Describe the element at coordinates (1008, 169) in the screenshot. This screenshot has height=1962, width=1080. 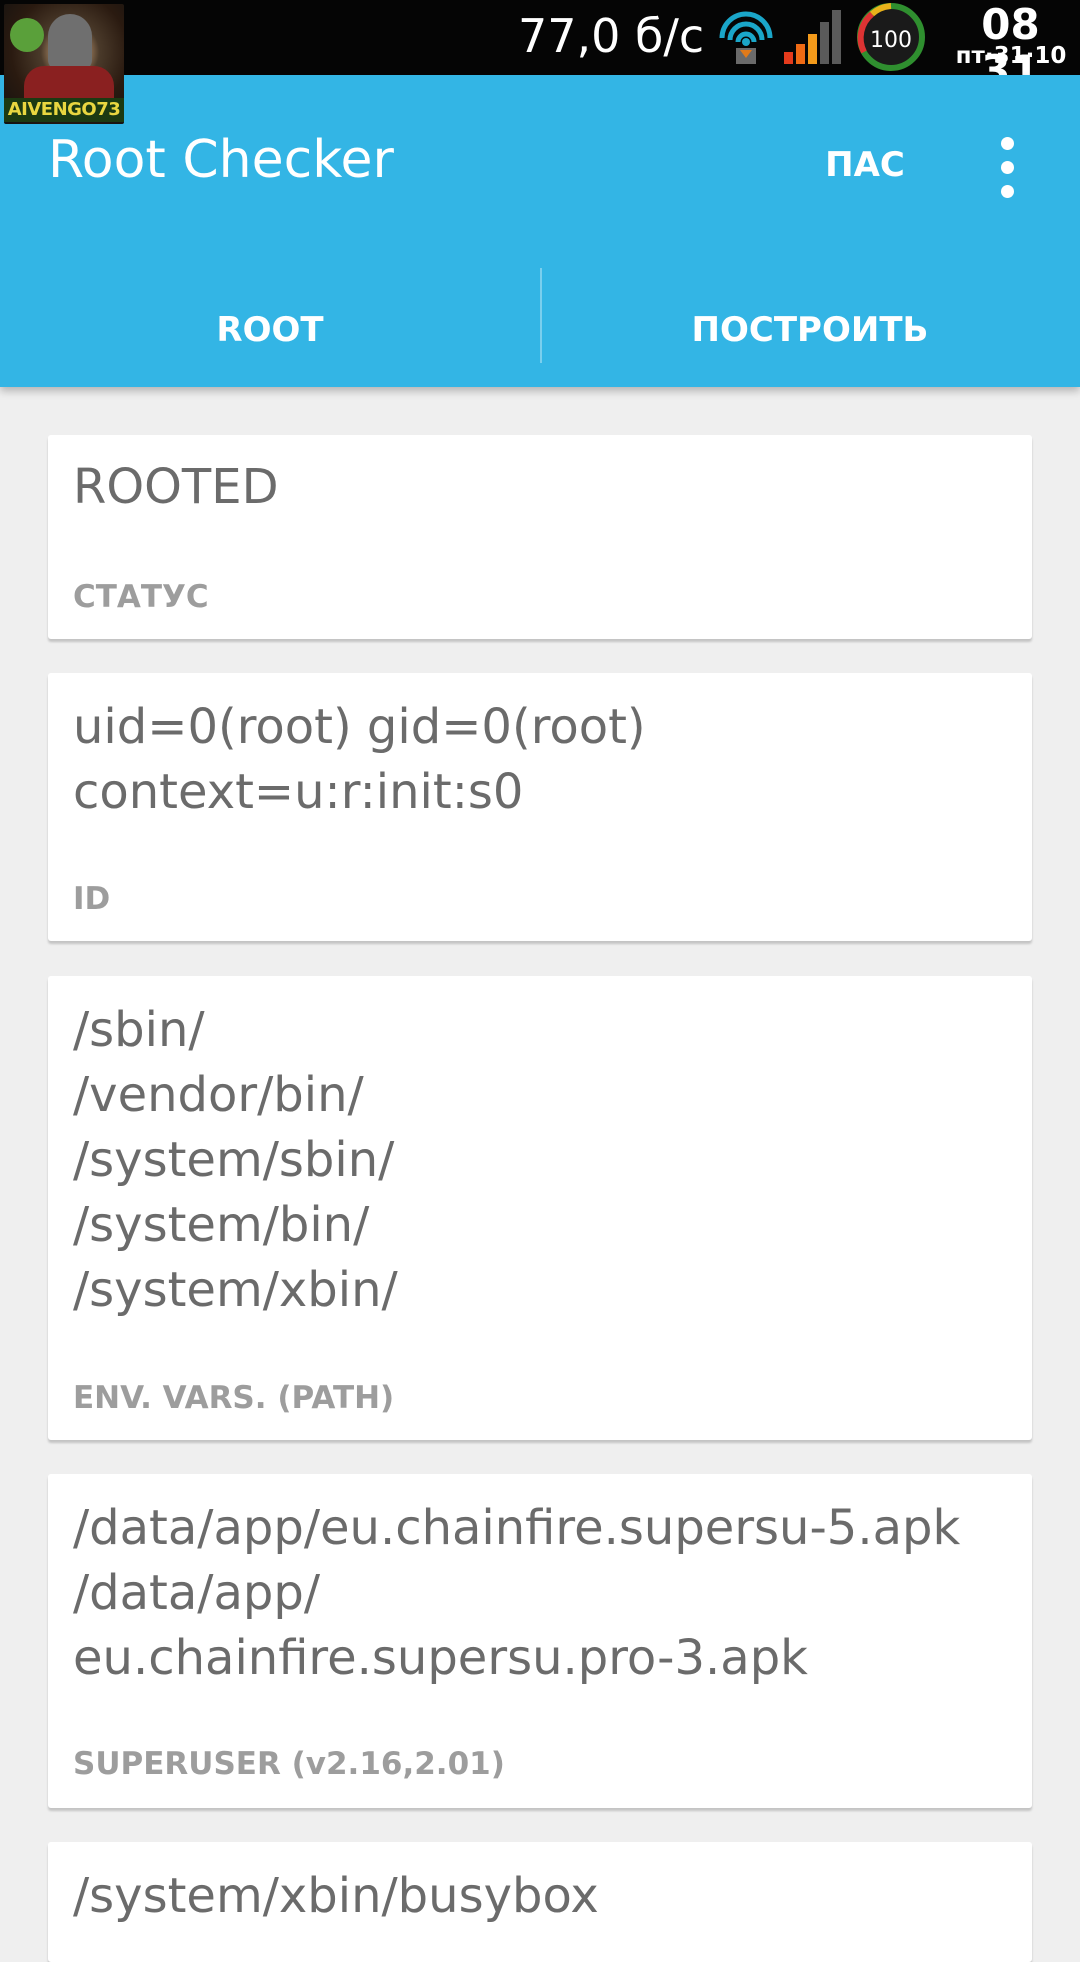
I see `overflow-menu-icon` at that location.